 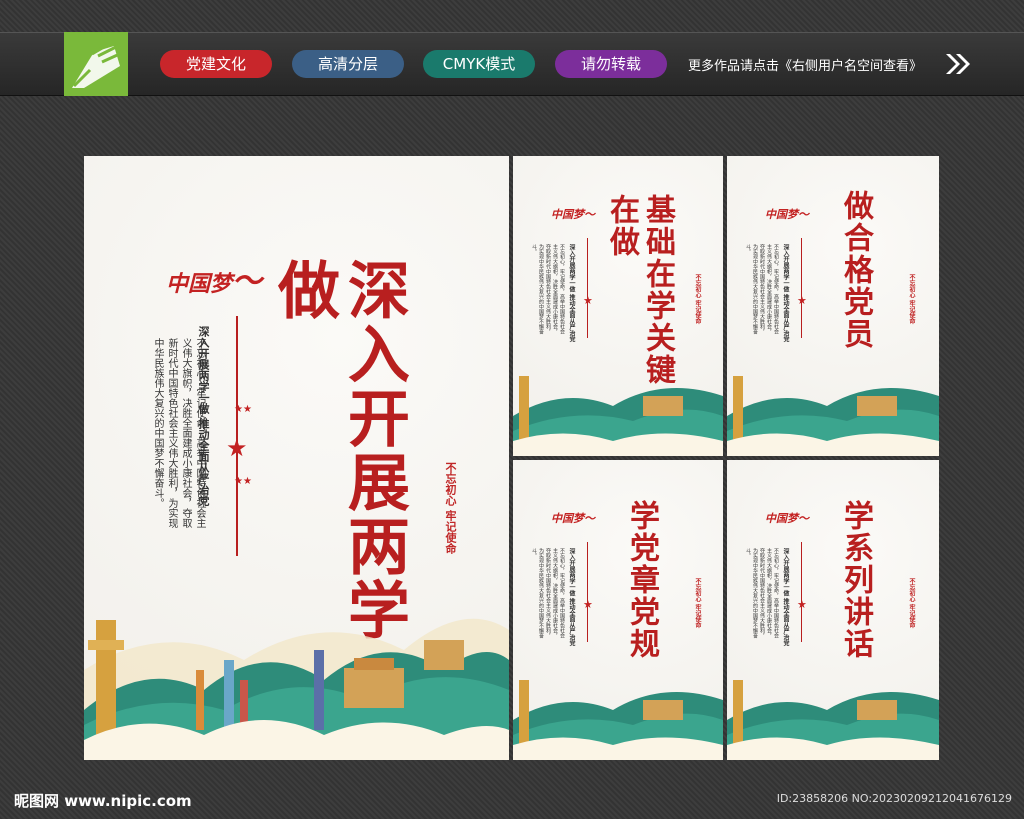 I want to click on tag-label: CMYK模式, so click(x=479, y=64).